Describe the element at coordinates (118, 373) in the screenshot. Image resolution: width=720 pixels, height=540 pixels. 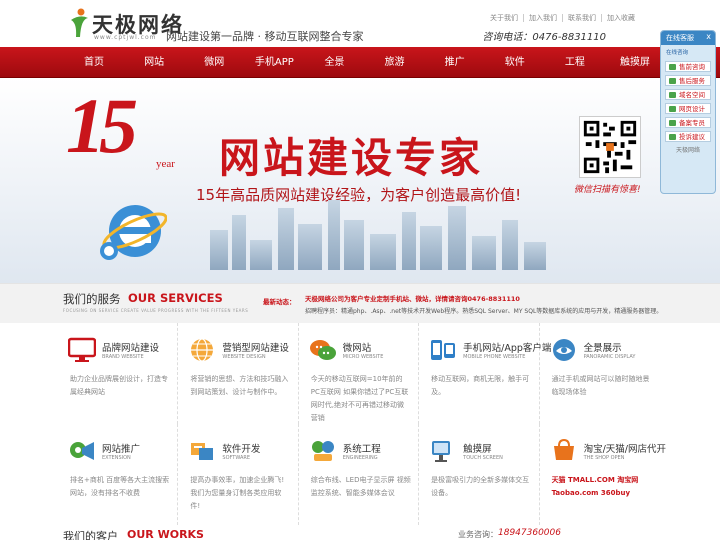
I see `service-brand-website: 品牌网站建设 BRAND WEBSITE 助力企业品牌展创设计，打造专属经典网站` at that location.